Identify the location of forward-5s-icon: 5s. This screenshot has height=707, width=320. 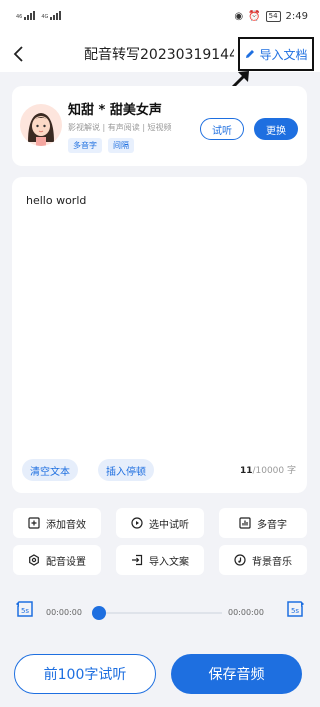
(295, 609).